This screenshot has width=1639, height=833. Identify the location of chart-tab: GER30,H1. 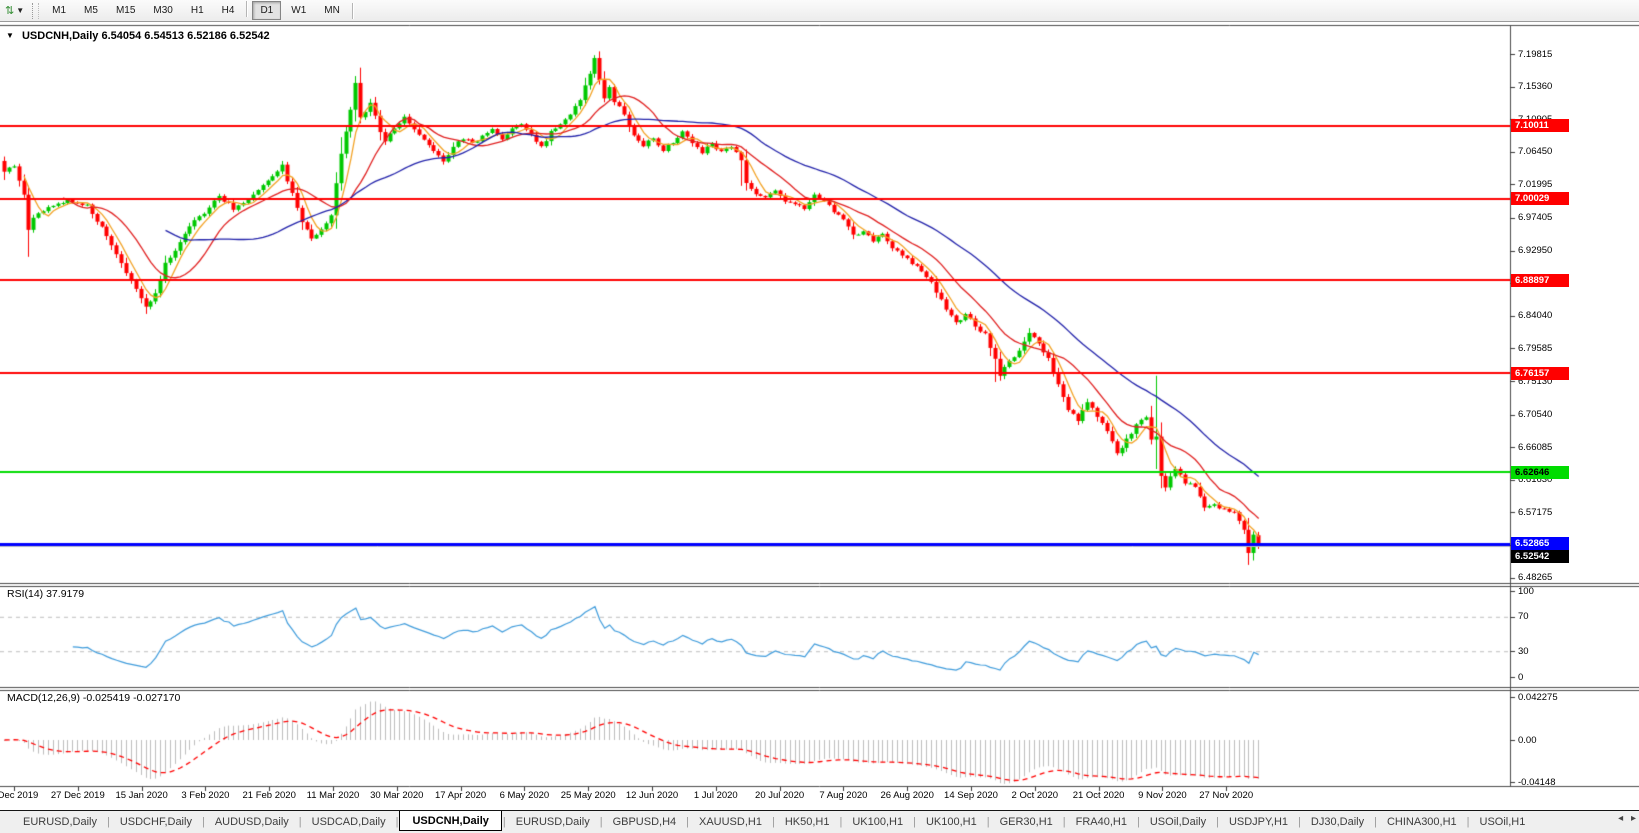
(1026, 822).